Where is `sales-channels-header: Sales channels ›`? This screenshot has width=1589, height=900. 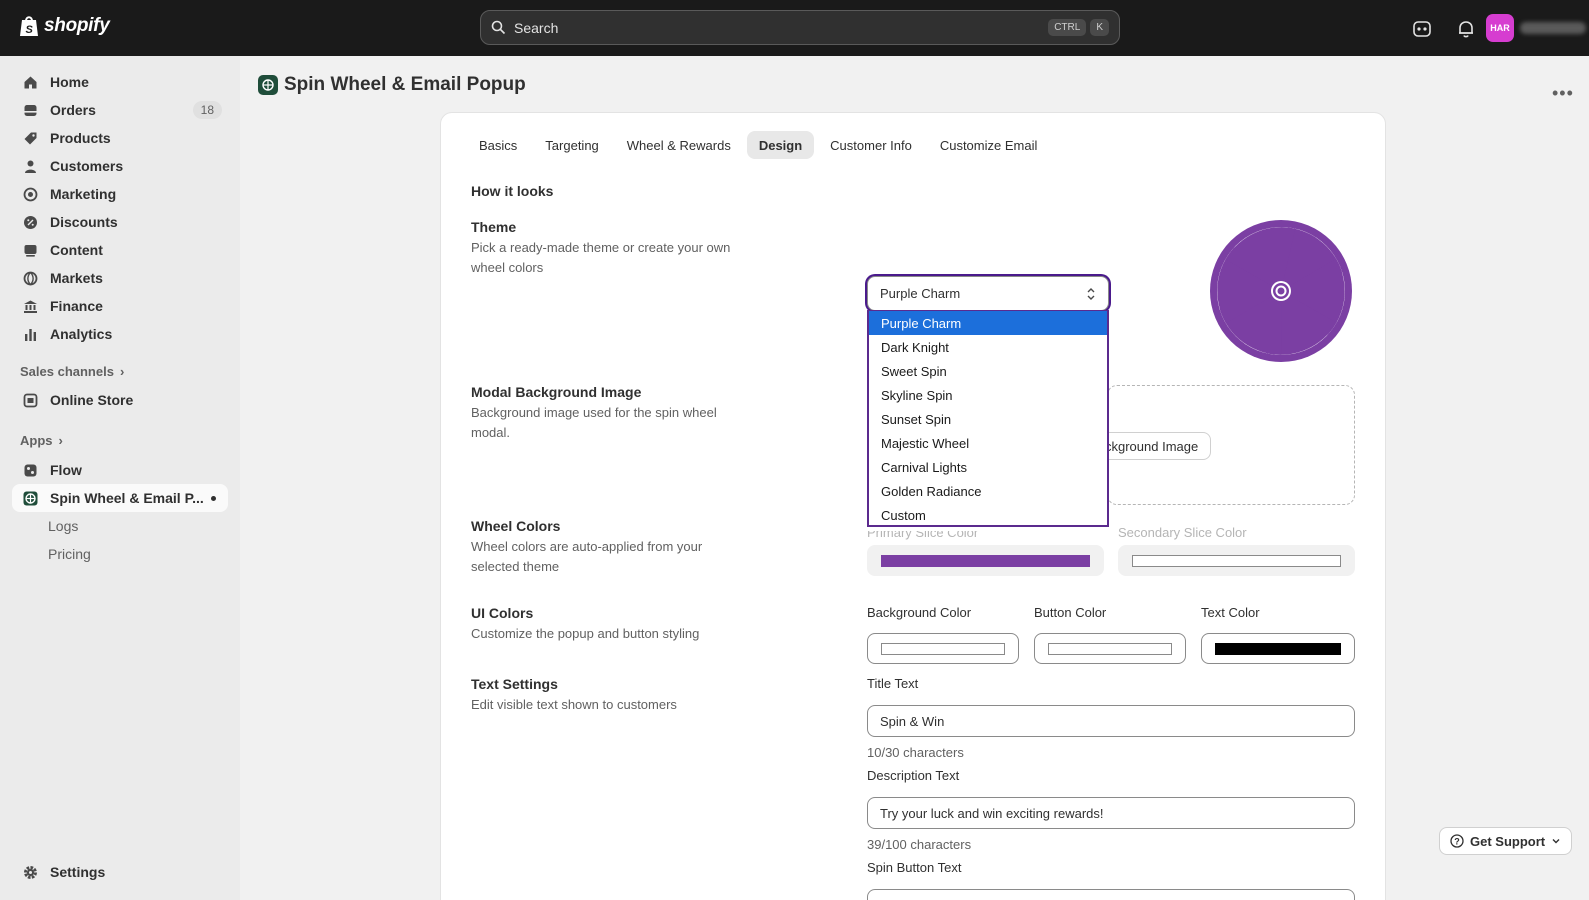 sales-channels-header: Sales channels › is located at coordinates (72, 371).